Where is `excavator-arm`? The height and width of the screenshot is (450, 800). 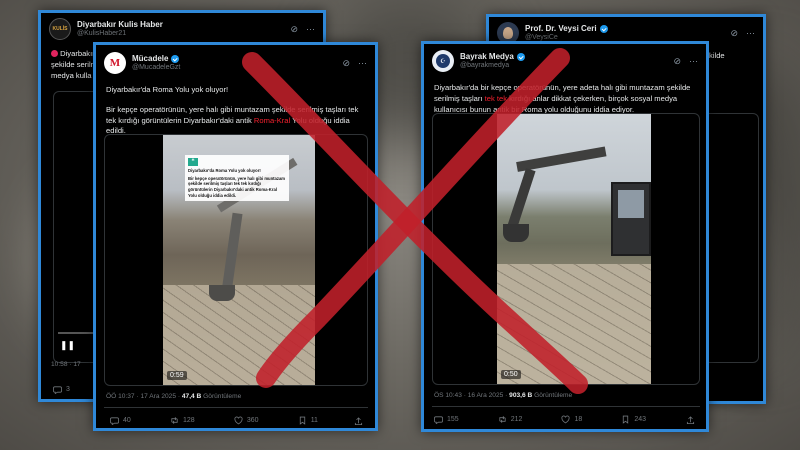
excavator-arm is located at coordinates (561, 159).